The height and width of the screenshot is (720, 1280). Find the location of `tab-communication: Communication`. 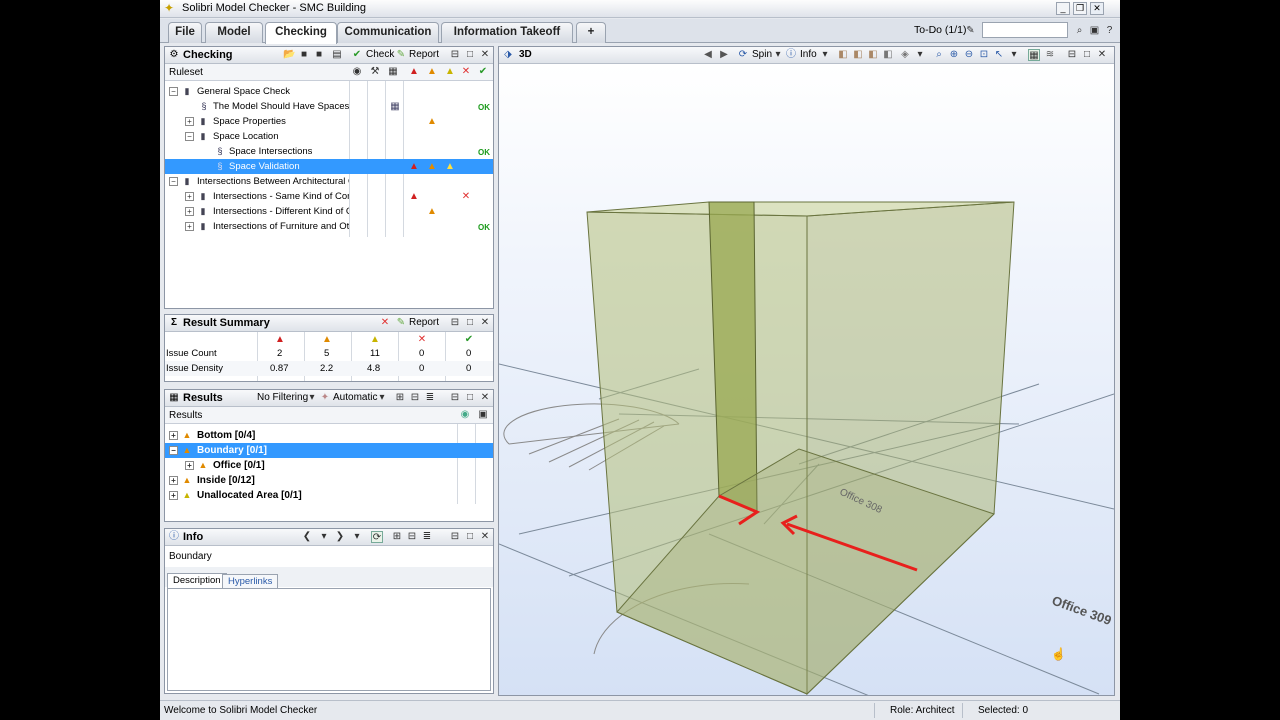

tab-communication: Communication is located at coordinates (388, 32).